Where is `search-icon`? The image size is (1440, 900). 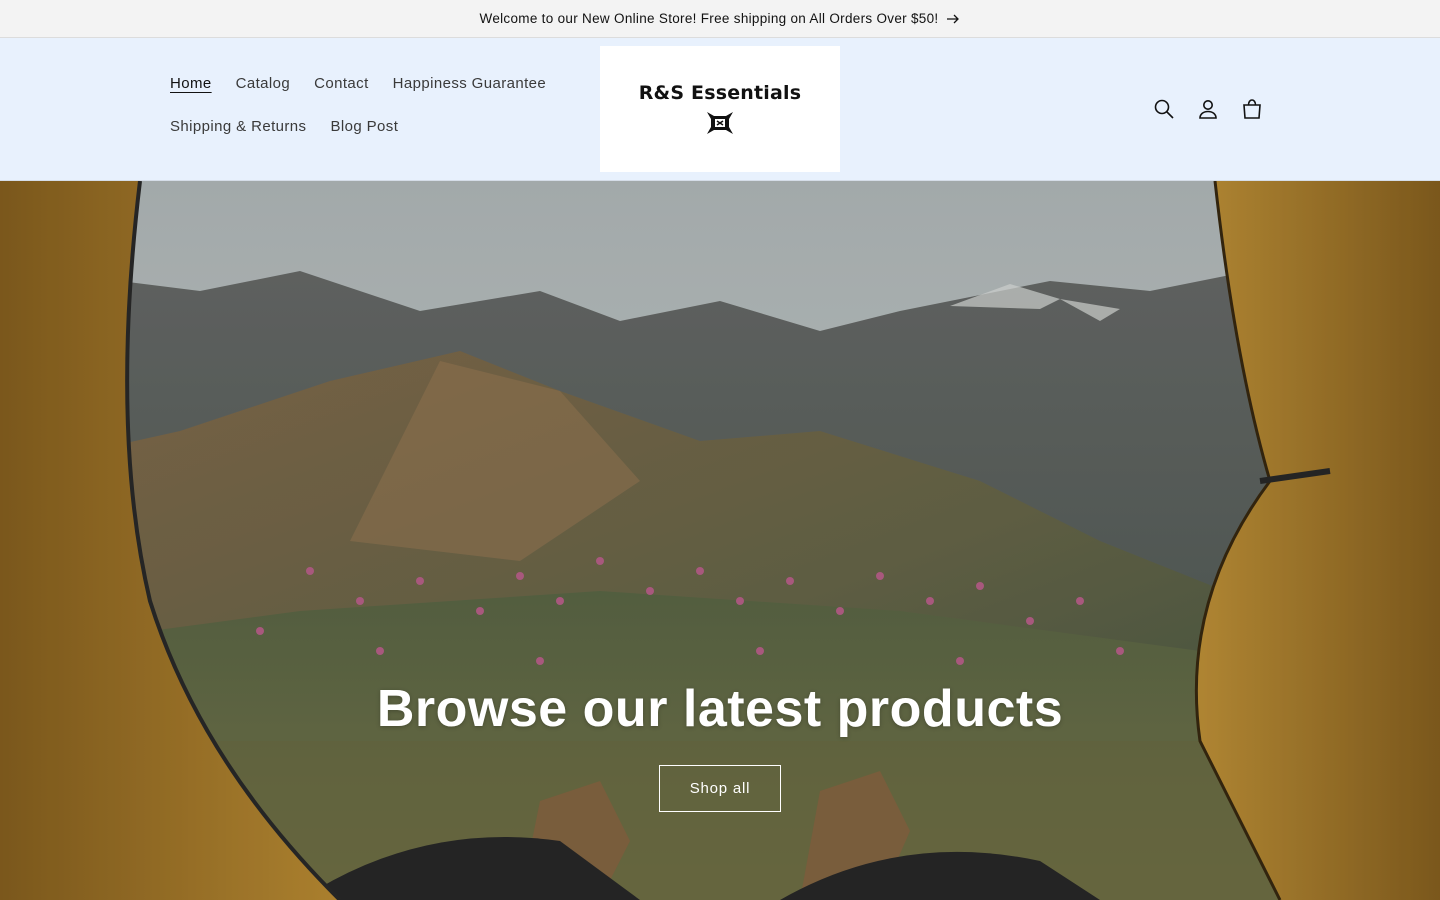
search-icon is located at coordinates (1164, 109).